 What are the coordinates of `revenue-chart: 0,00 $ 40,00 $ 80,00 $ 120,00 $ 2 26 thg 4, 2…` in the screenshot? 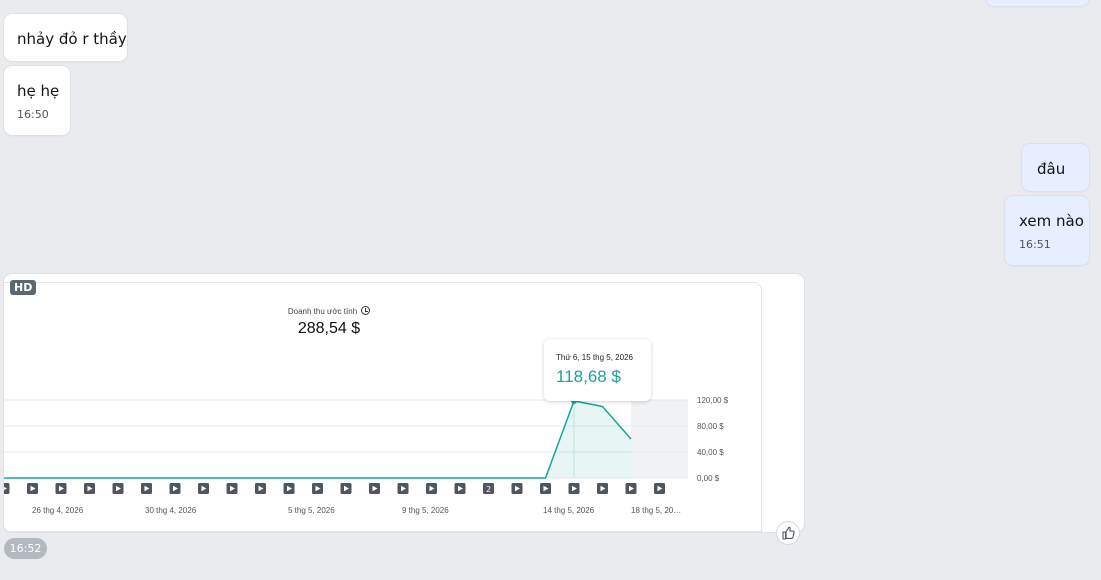 It's located at (366, 455).